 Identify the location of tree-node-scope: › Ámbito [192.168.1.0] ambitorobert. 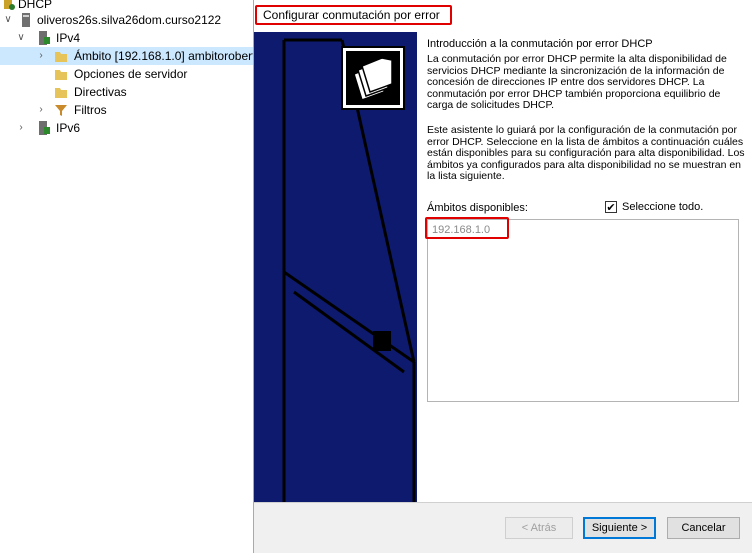
(128, 56).